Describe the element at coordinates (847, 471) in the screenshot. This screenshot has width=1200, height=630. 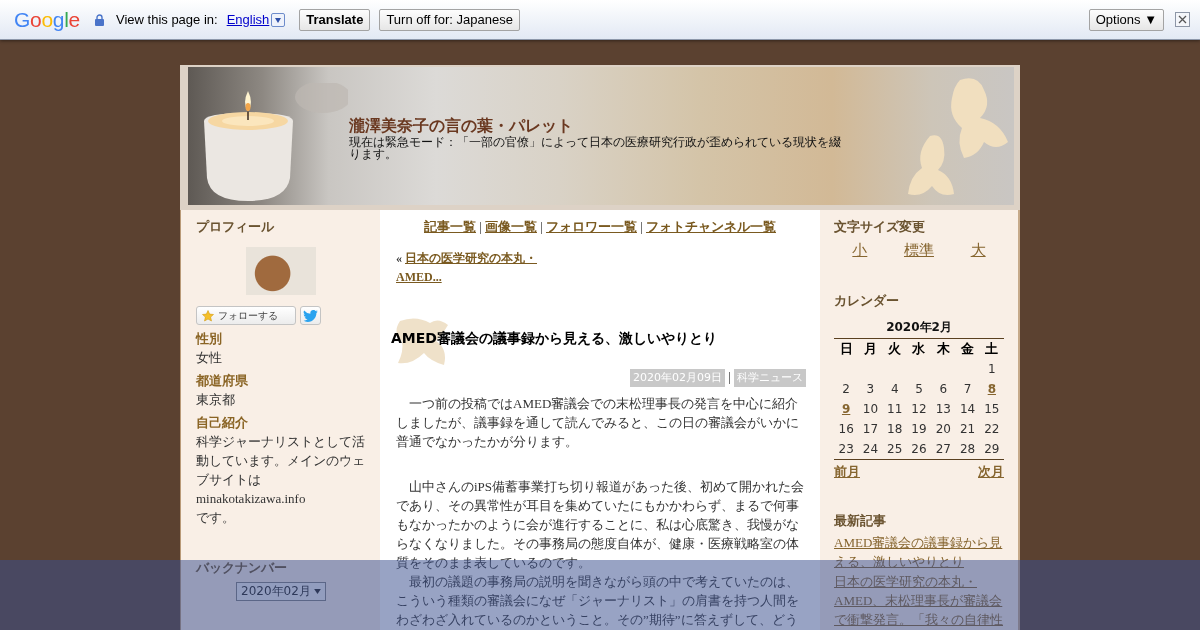
I see `previous-month-link: 前月` at that location.